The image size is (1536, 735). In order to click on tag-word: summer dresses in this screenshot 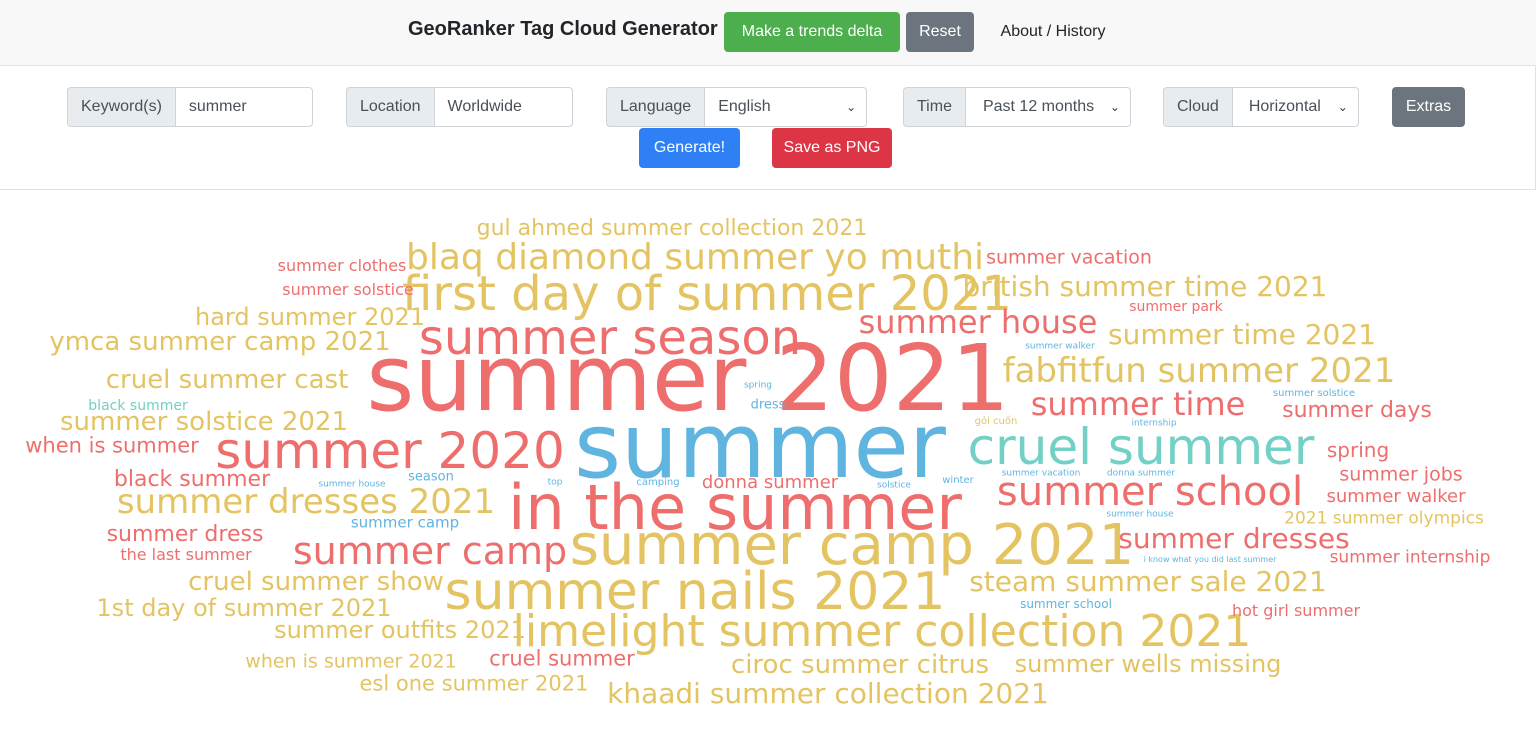, I will do `click(1234, 538)`.